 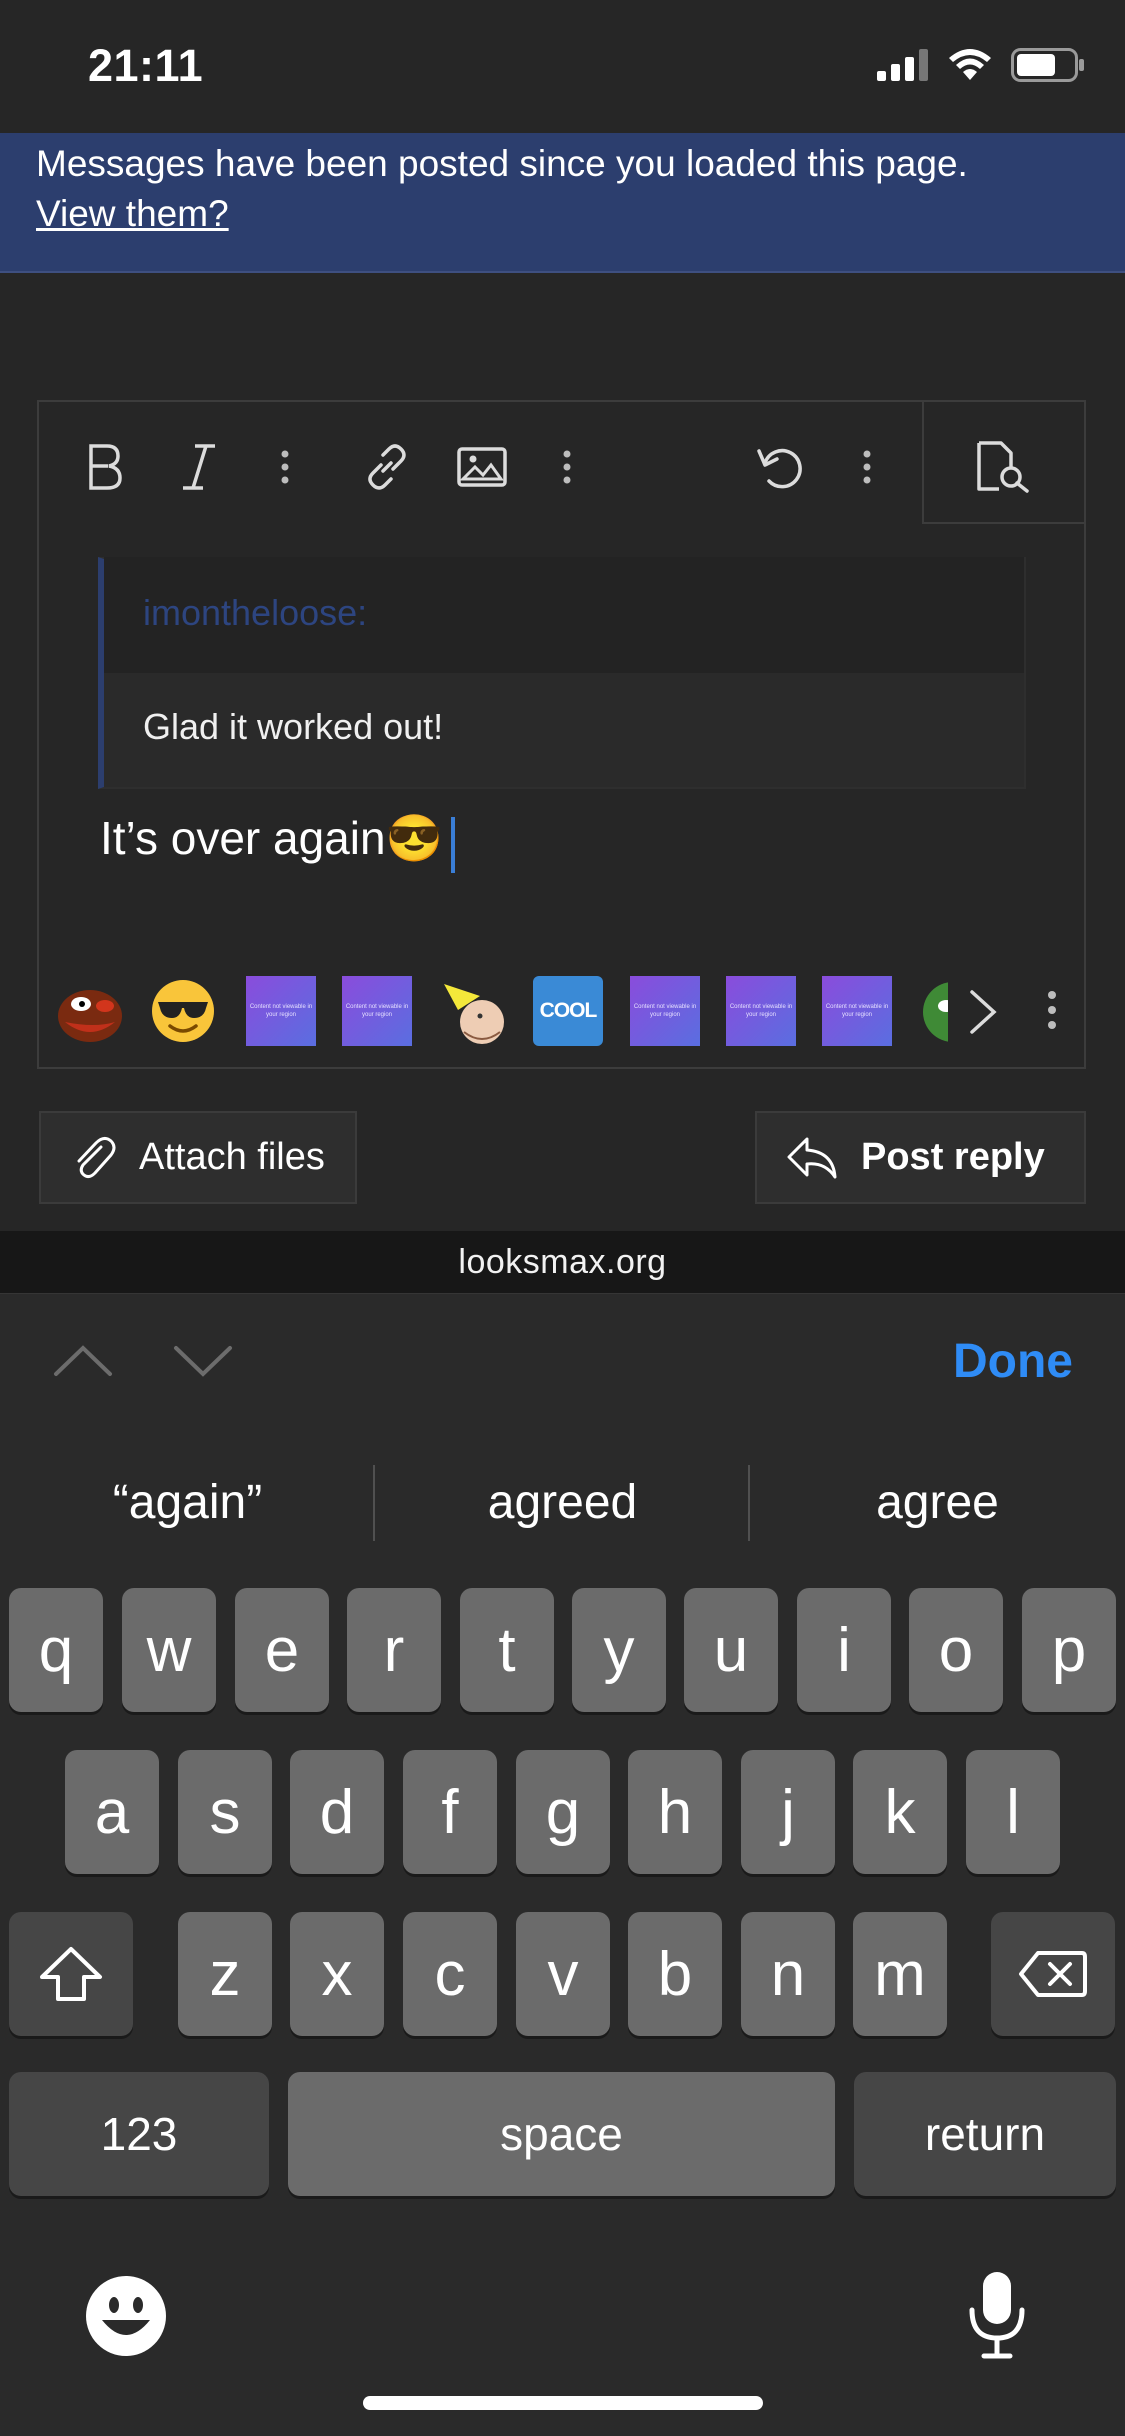 I want to click on key-u: u, so click(x=731, y=1650).